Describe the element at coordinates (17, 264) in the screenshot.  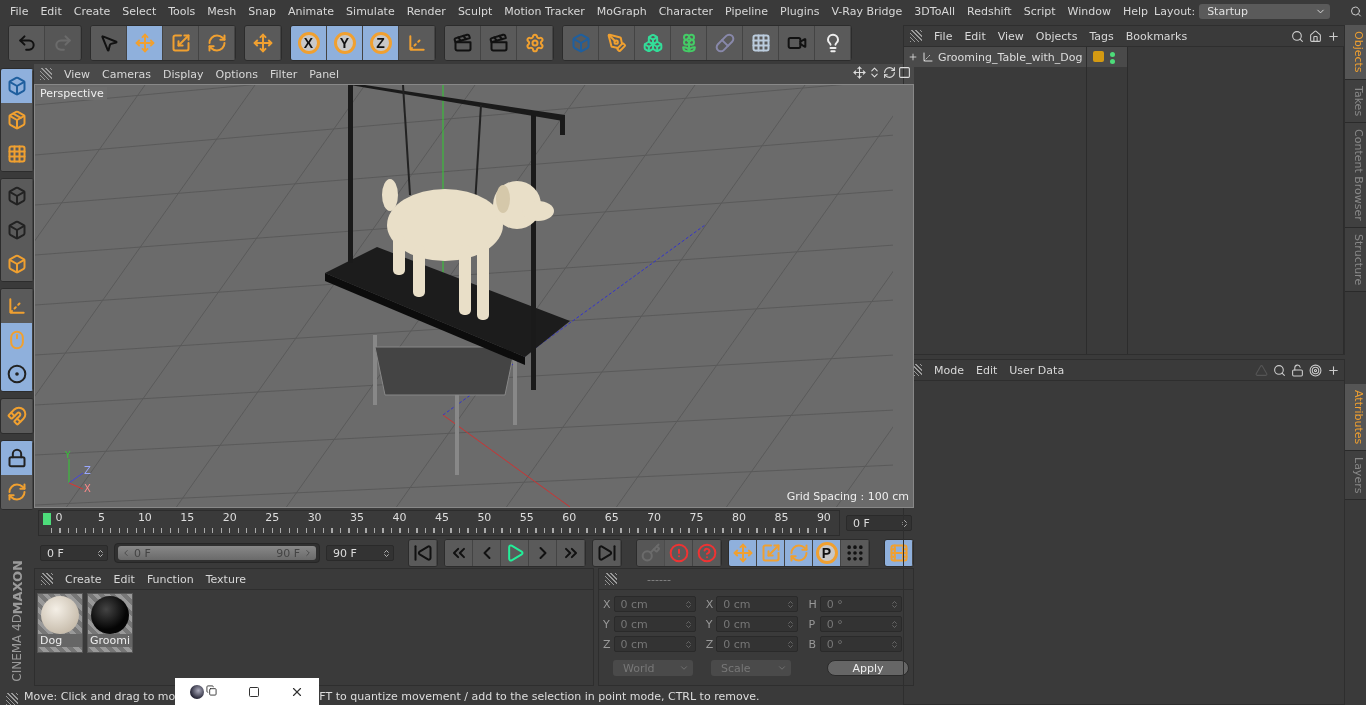
I see `cube-face-button` at that location.